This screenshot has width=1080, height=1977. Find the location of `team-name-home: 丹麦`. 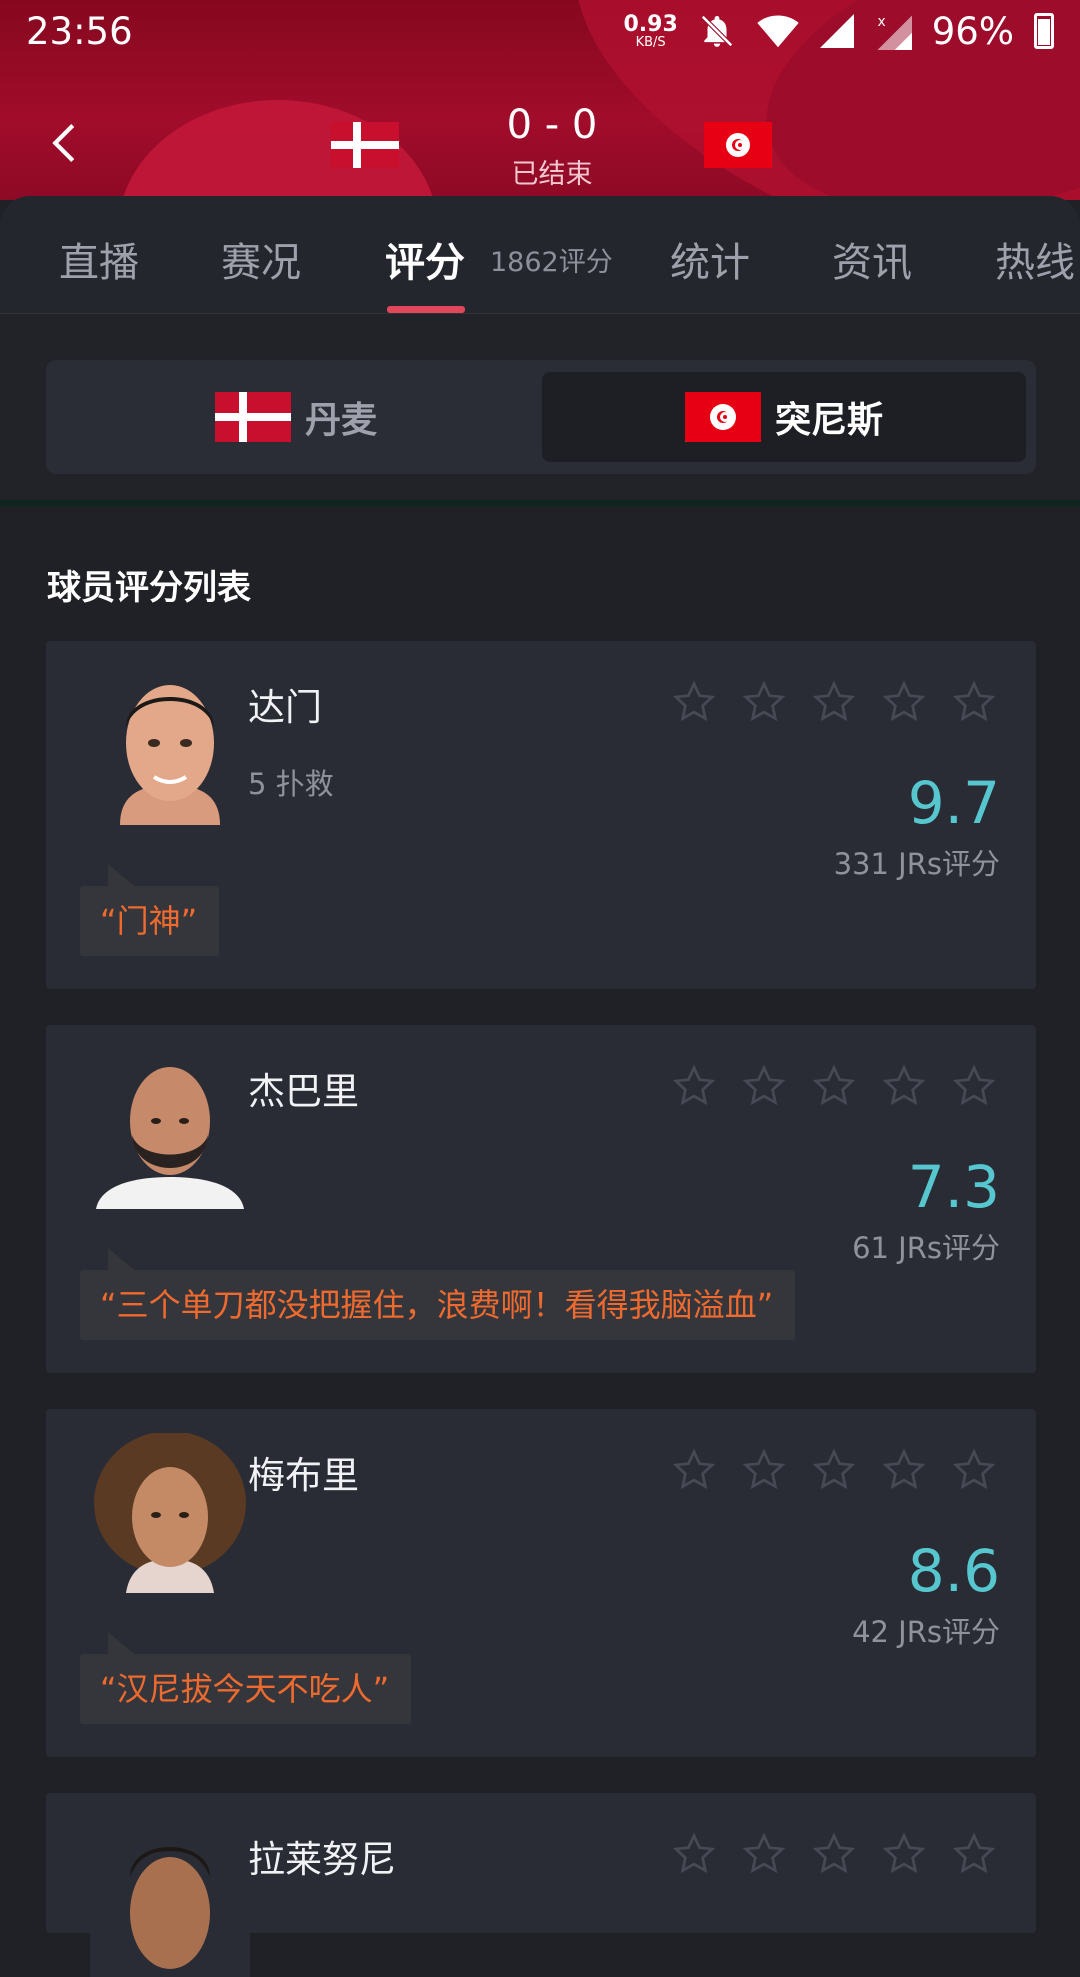

team-name-home: 丹麦 is located at coordinates (340, 420).